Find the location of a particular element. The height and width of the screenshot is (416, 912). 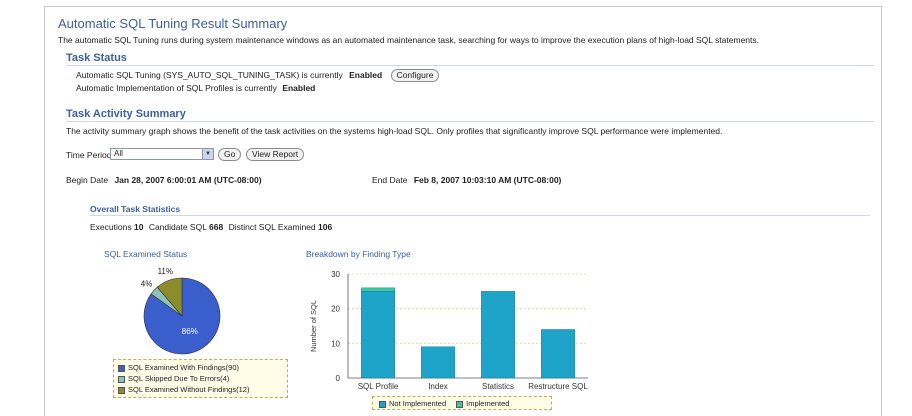

legend-label: SQL Skipped Due To Errors(4) is located at coordinates (179, 378).